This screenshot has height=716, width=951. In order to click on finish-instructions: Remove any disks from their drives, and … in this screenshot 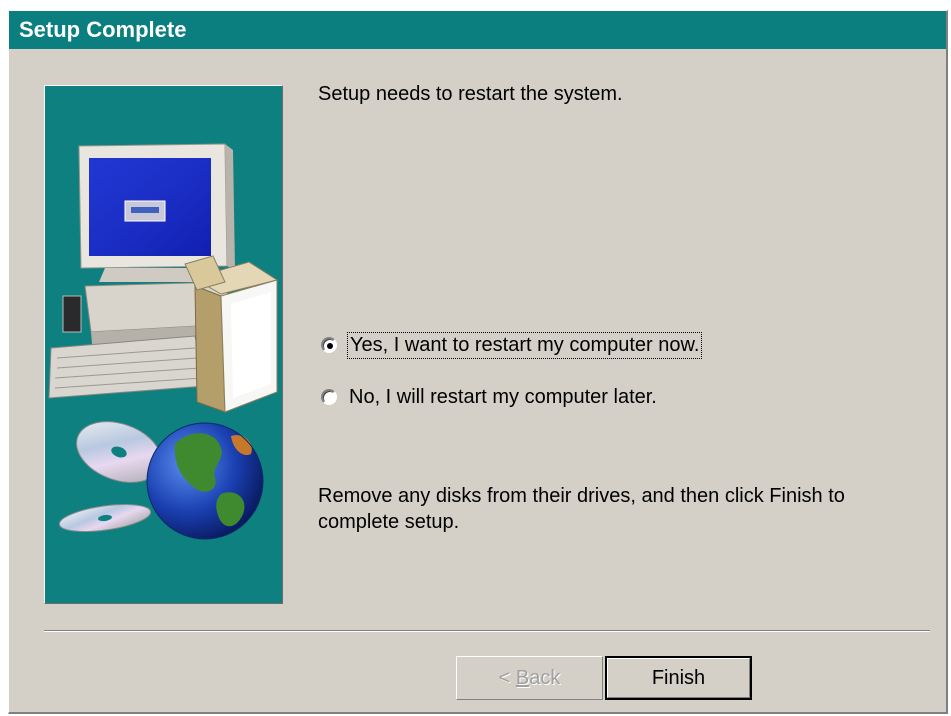, I will do `click(581, 509)`.